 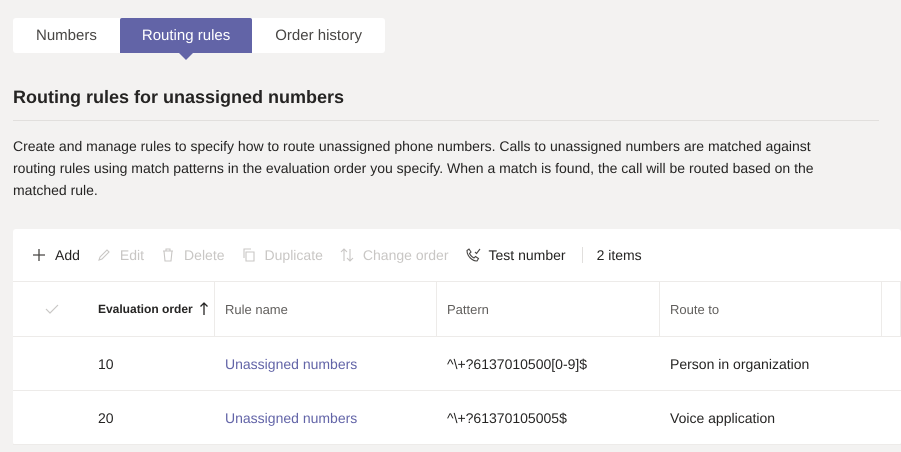 I want to click on column-header: Pattern, so click(x=548, y=309).